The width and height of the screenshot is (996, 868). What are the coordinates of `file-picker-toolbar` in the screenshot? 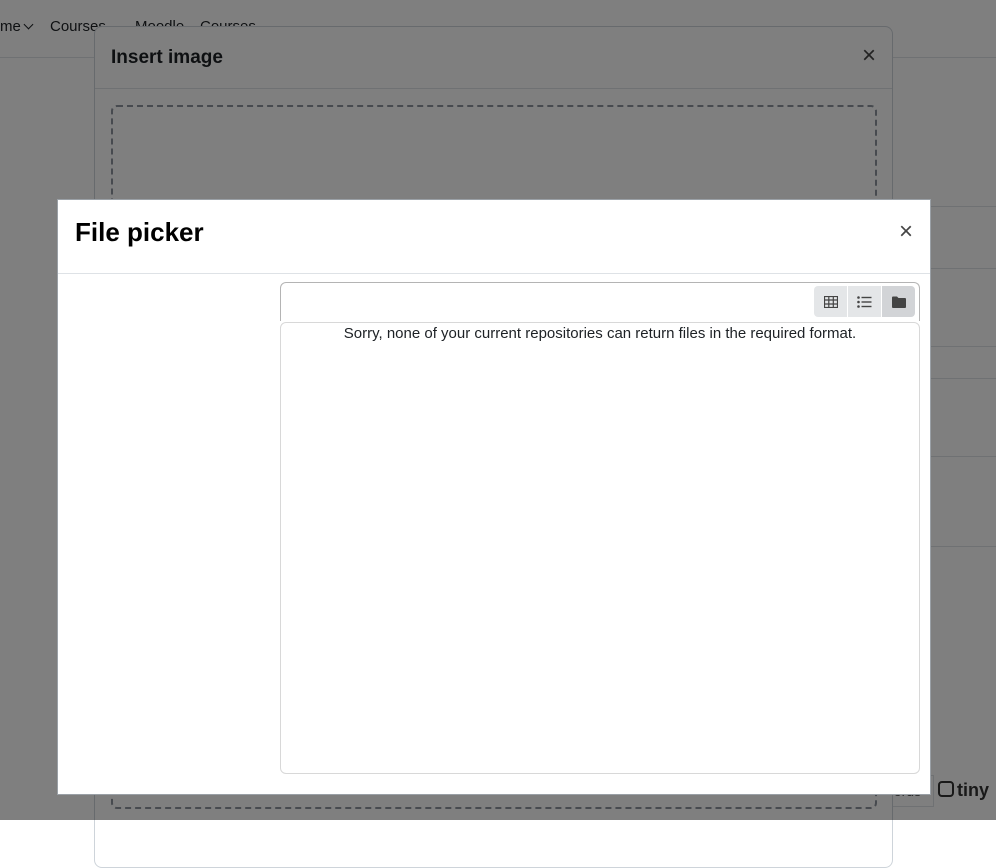 It's located at (600, 301).